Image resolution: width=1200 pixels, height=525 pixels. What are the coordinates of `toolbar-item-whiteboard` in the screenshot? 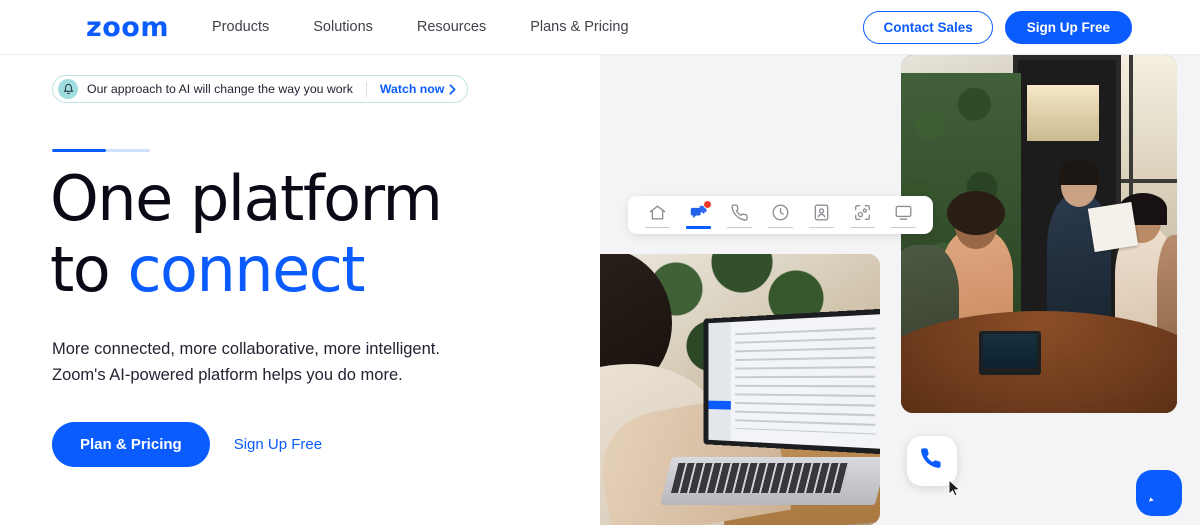 It's located at (862, 215).